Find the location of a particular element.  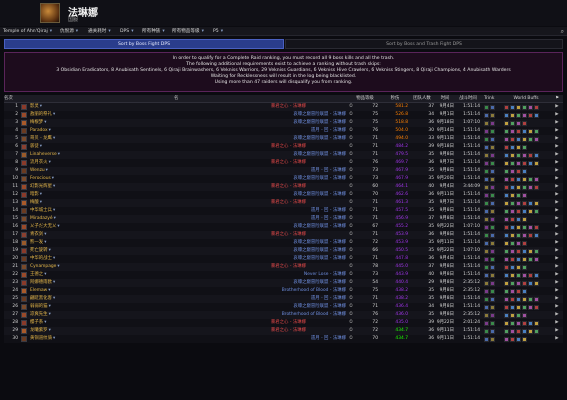

player-name: 黄铜道纹骑▾ is located at coordinates (110, 339).